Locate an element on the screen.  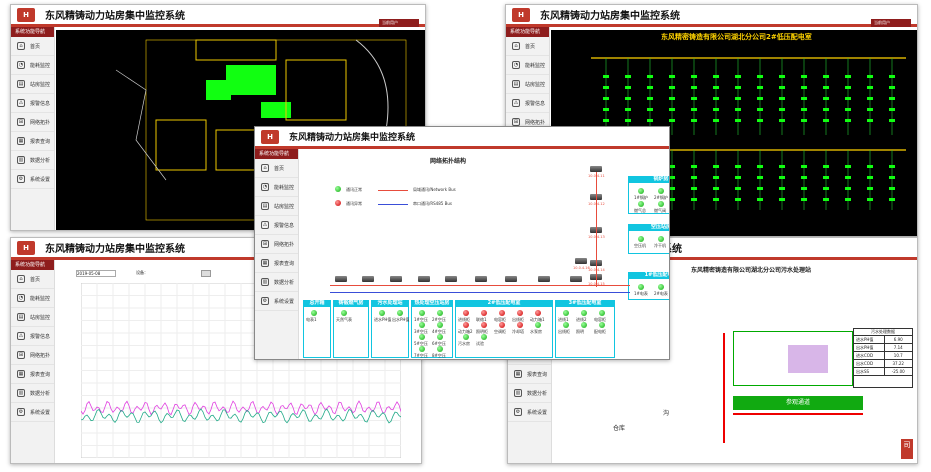
station-title: 空压站房 is located at coordinates (648, 227).